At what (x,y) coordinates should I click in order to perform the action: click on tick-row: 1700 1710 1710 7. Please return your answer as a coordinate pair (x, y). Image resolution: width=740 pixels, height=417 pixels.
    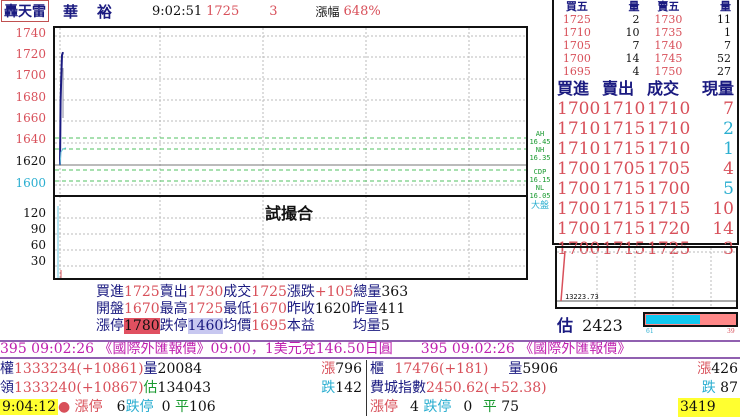
    Looking at the image, I should click on (645, 109).